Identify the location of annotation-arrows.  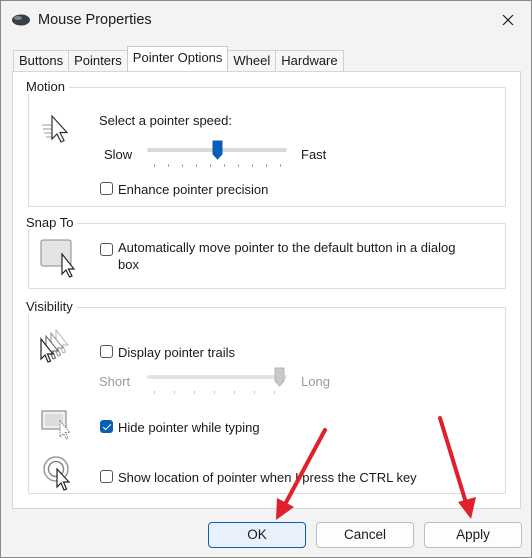
(376, 468).